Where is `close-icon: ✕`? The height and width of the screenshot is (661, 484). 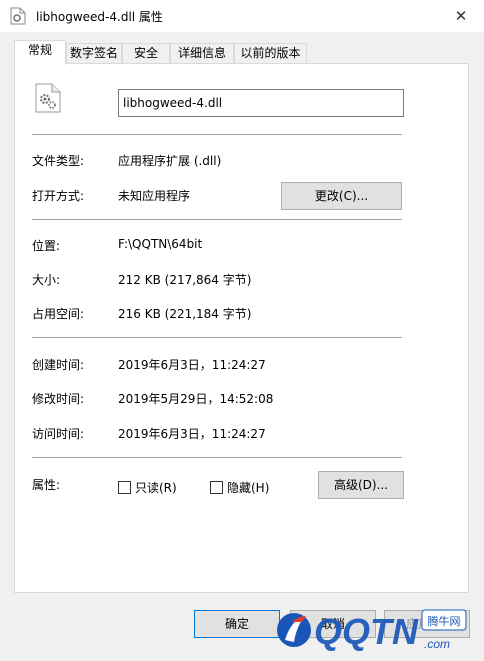 close-icon: ✕ is located at coordinates (461, 16).